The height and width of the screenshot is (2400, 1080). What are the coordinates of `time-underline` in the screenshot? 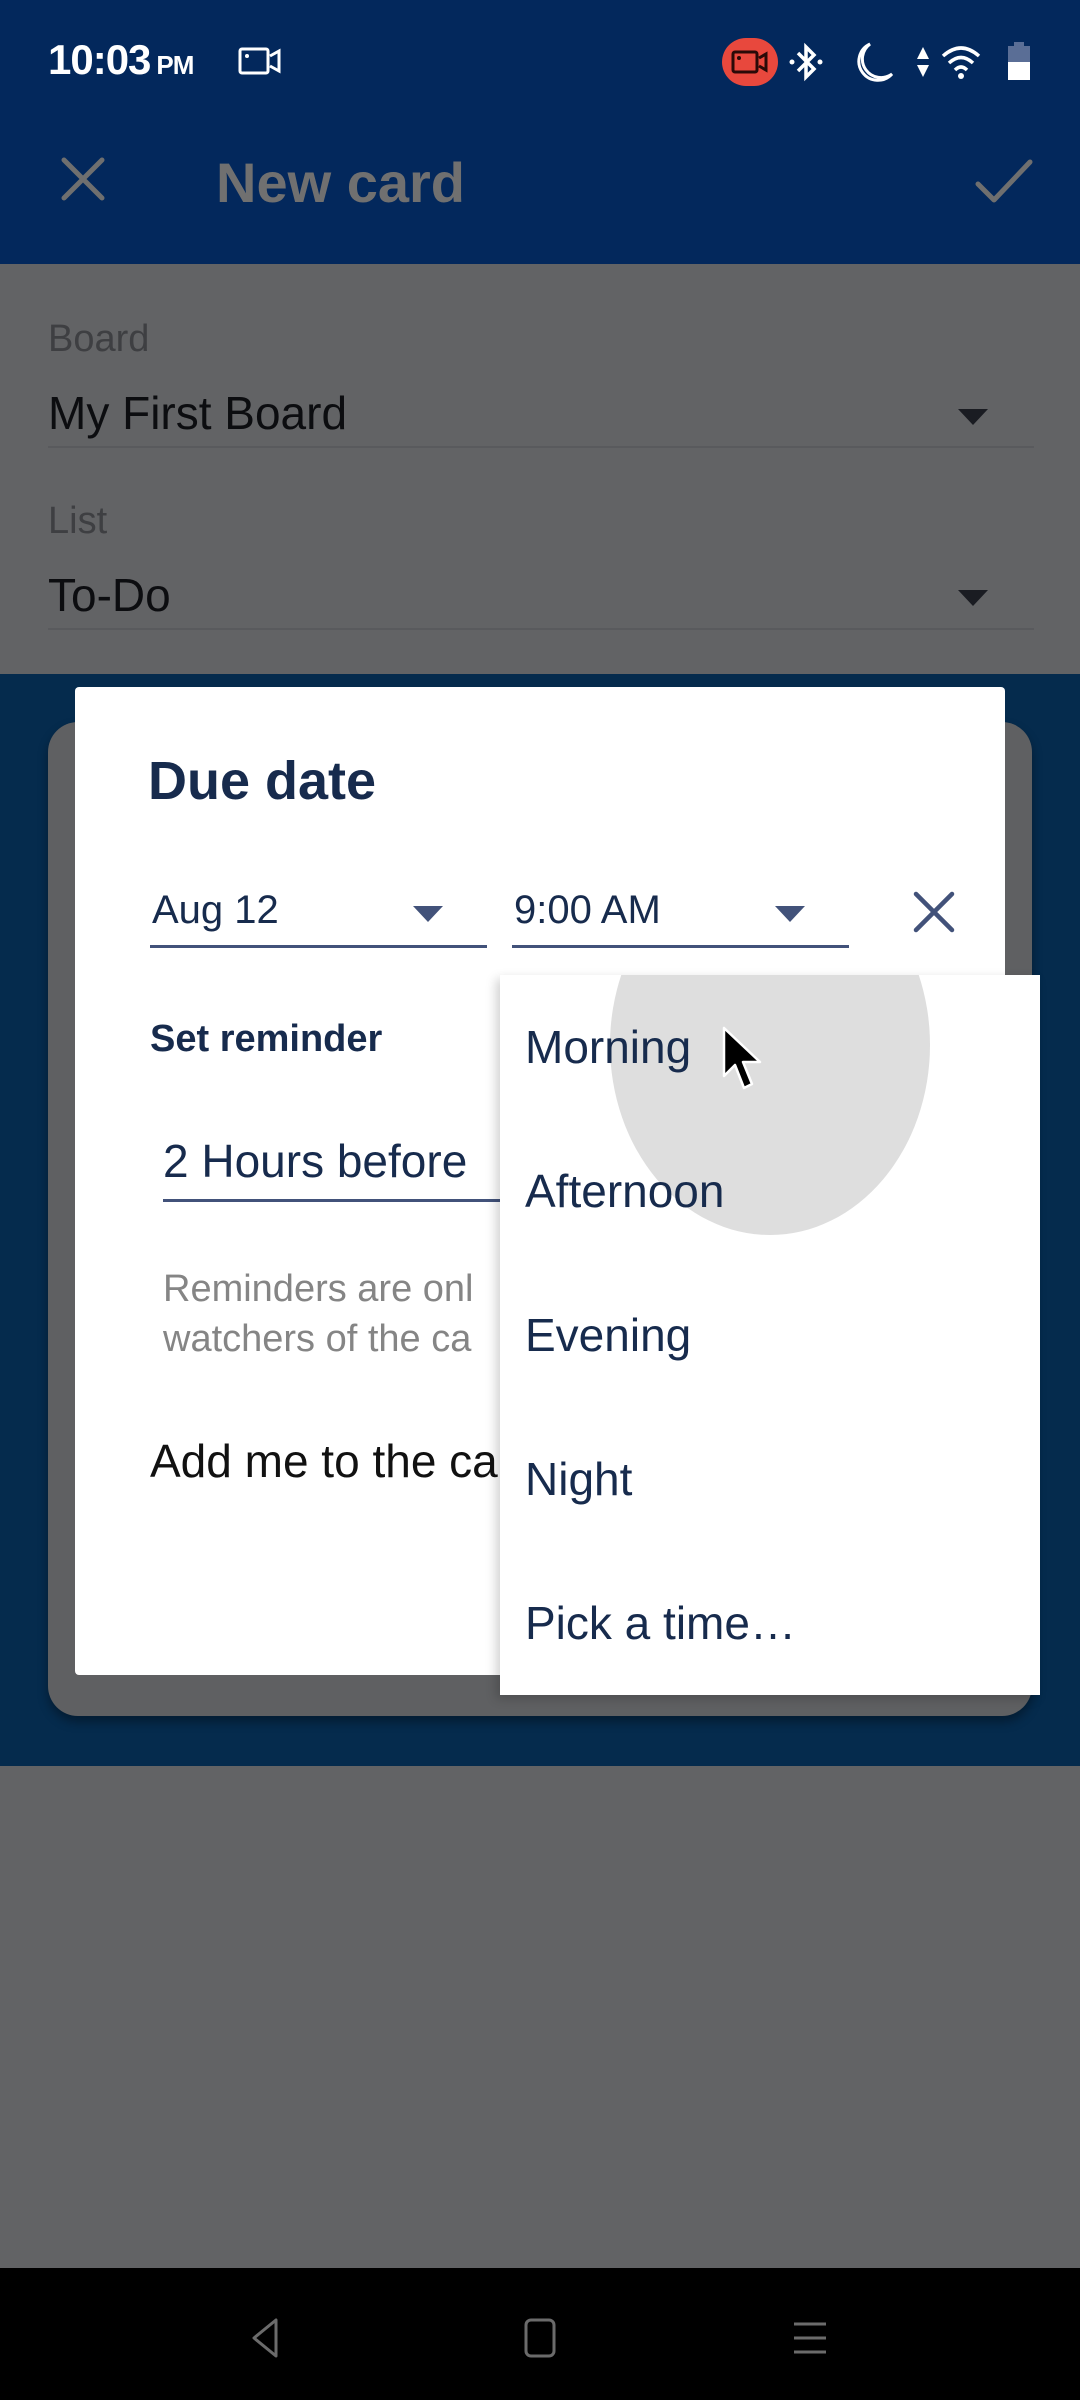 It's located at (680, 946).